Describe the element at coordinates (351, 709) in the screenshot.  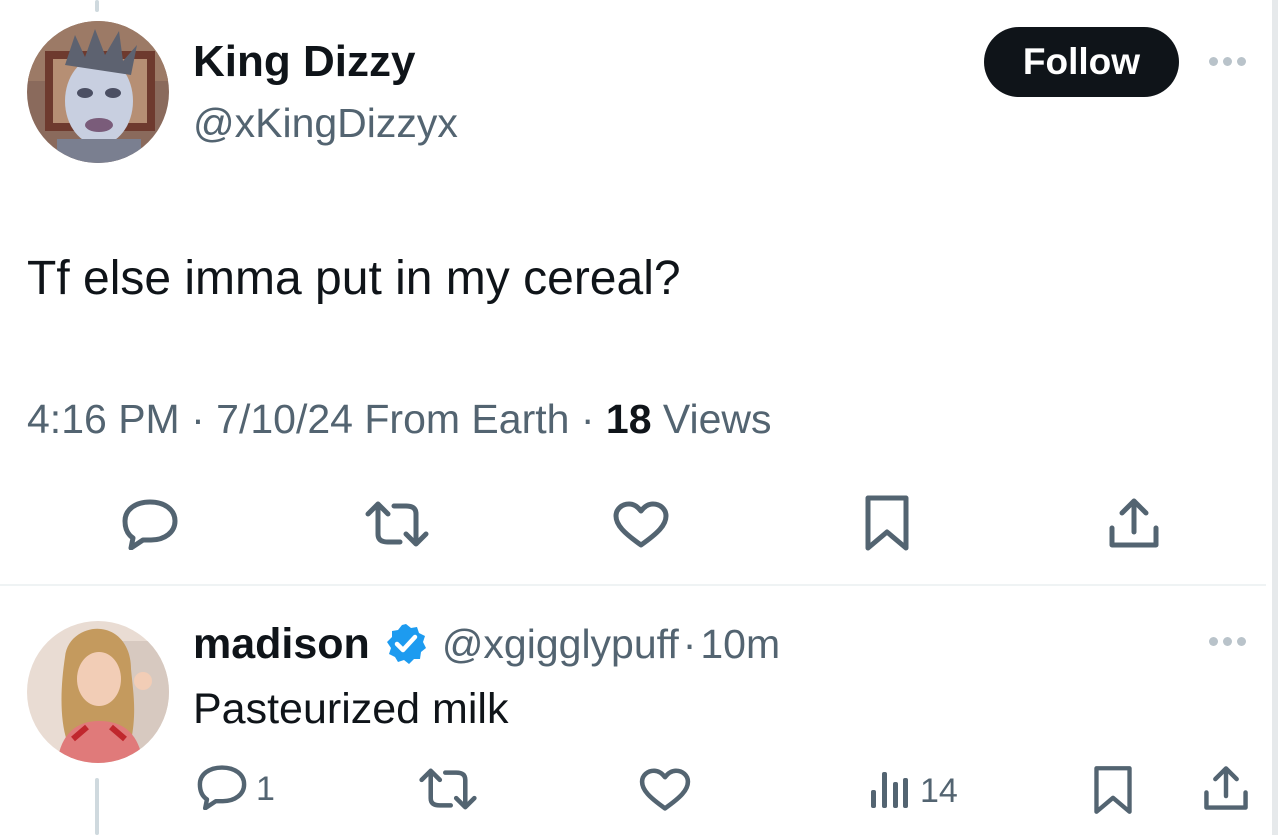
I see `reply-text: Pasteurized milk` at that location.